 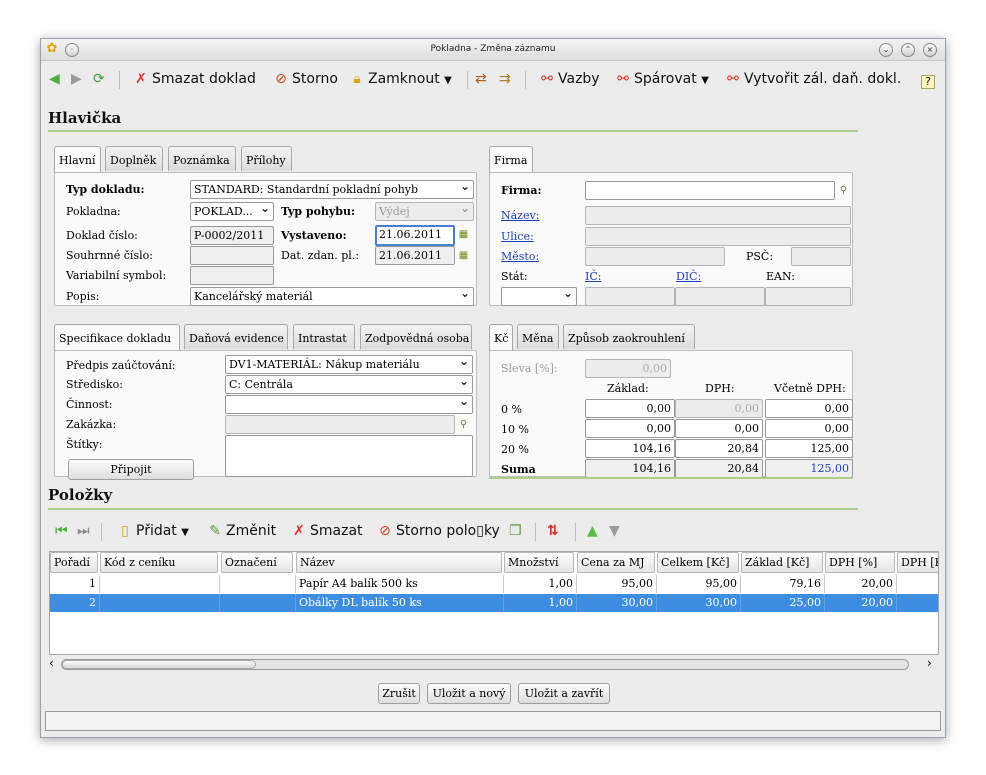 What do you see at coordinates (930, 50) in the screenshot?
I see `close-icon: ×` at bounding box center [930, 50].